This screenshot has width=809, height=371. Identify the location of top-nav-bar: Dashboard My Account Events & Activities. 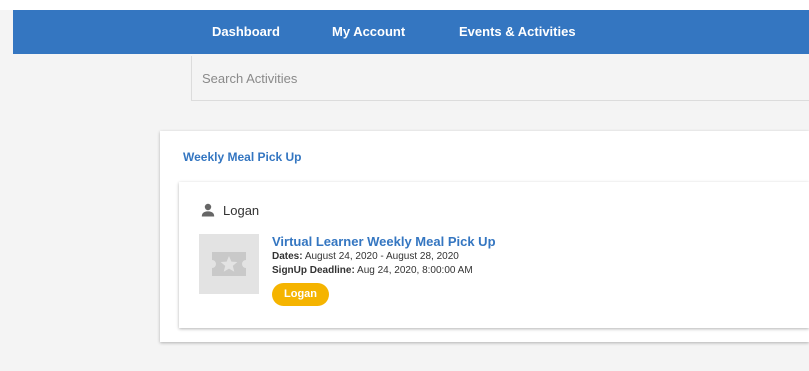
(411, 32).